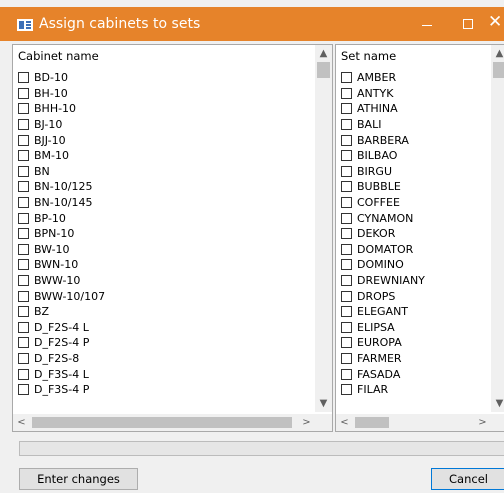 The height and width of the screenshot is (493, 504). I want to click on cabinet-item-row: D_F3S-4 P, so click(61, 390).